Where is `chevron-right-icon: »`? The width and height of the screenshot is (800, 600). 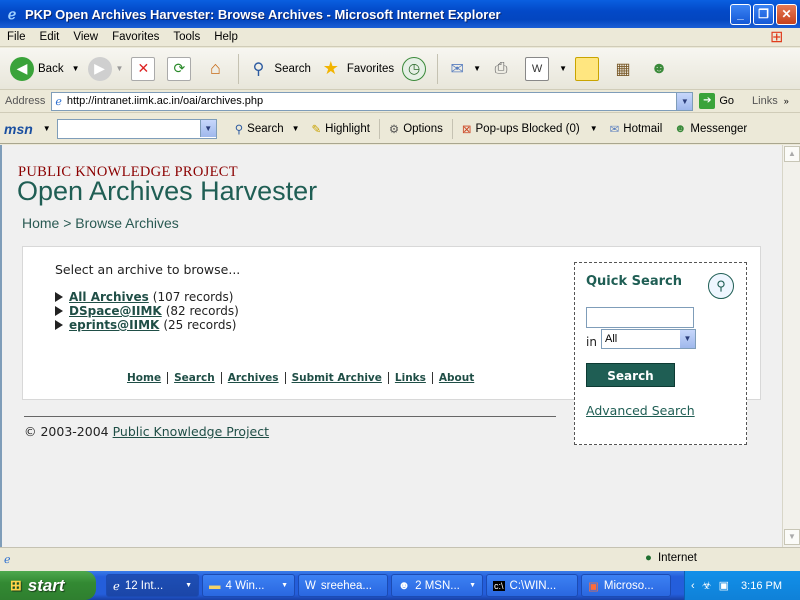 chevron-right-icon: » is located at coordinates (786, 101).